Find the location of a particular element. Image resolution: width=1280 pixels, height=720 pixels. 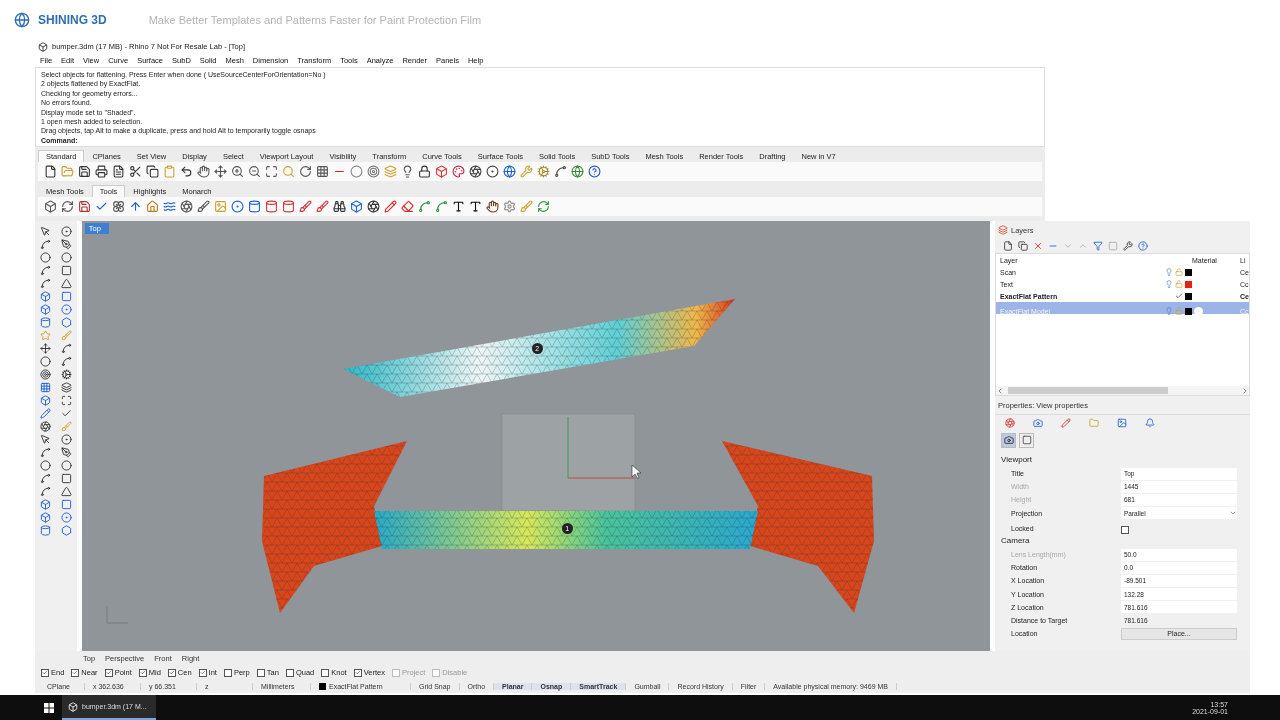

material-dot is located at coordinates (1198, 311).